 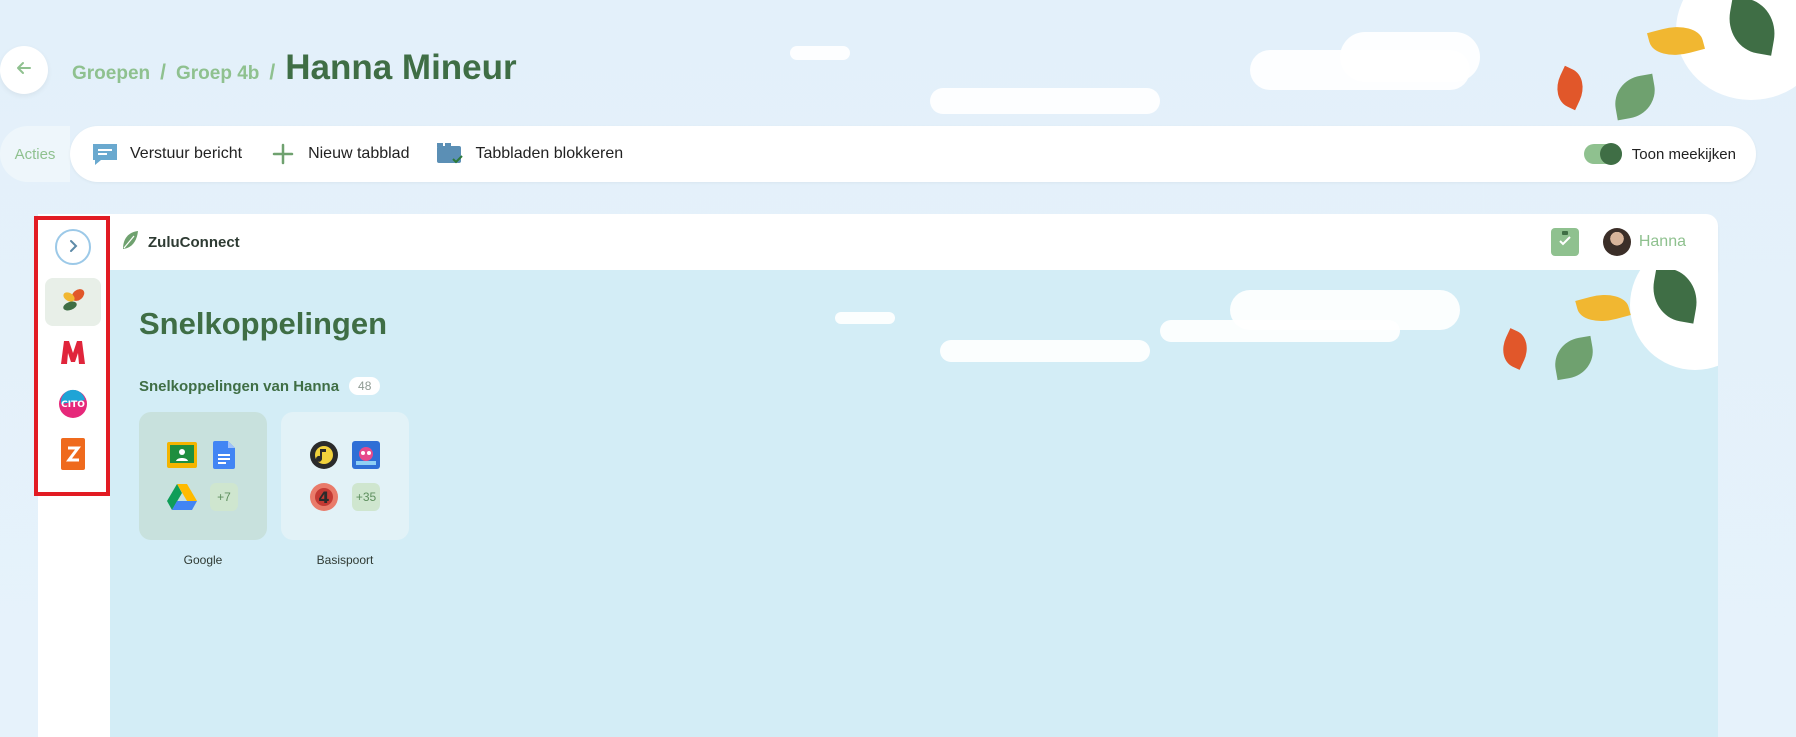 I want to click on google-docs-icon, so click(x=224, y=455).